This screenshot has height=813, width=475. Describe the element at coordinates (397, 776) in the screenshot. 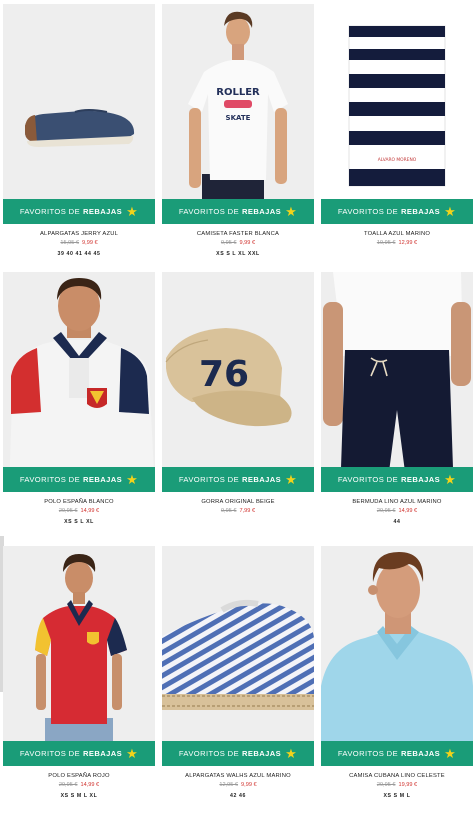

I see `product-name: CAMISA CUBANA LINO CELESTE` at that location.